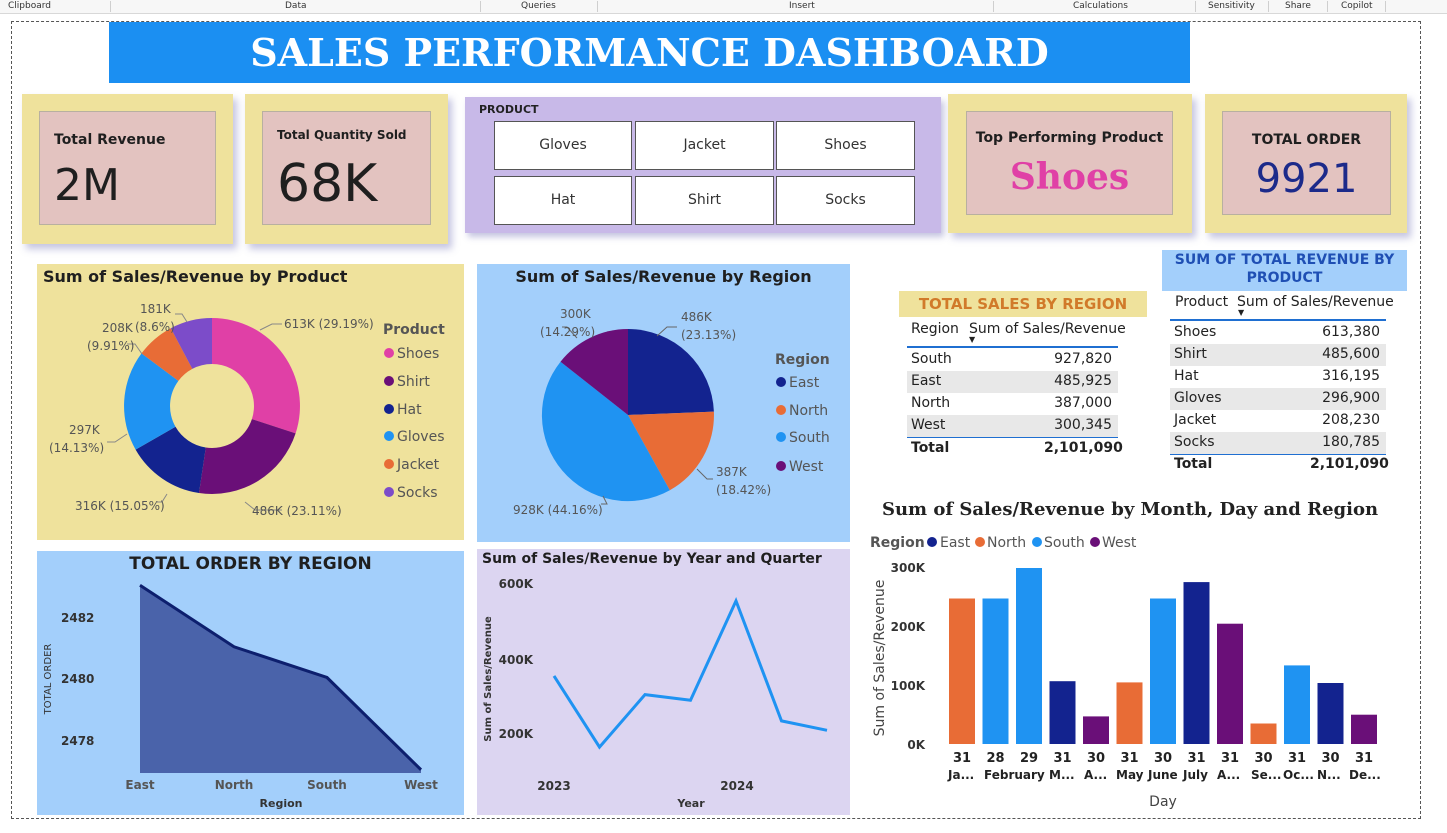  What do you see at coordinates (845, 145) in the screenshot?
I see `slicer-option-shoes: Shoes` at bounding box center [845, 145].